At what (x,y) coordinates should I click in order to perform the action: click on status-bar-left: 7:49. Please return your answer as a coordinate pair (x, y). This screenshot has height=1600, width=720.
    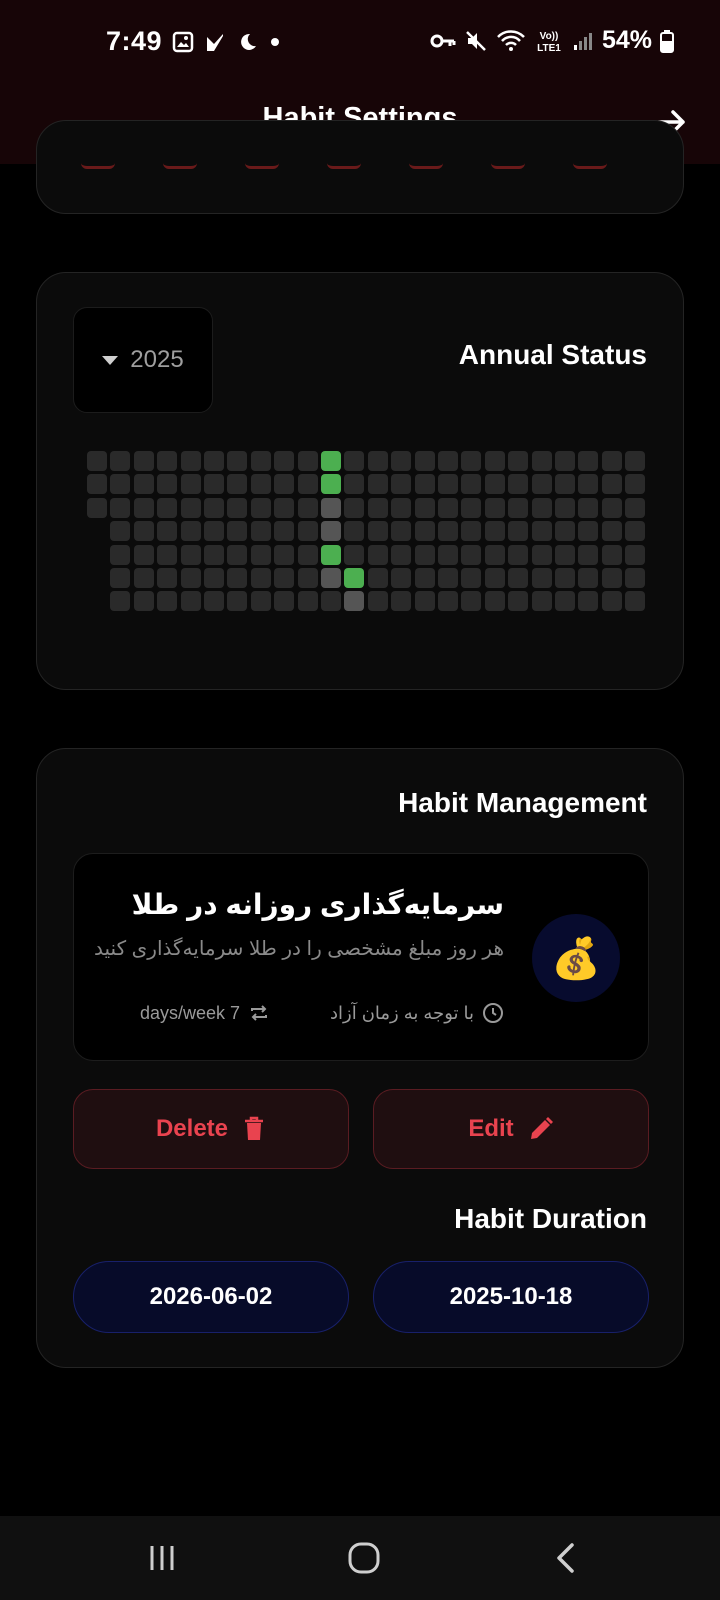
    Looking at the image, I should click on (194, 41).